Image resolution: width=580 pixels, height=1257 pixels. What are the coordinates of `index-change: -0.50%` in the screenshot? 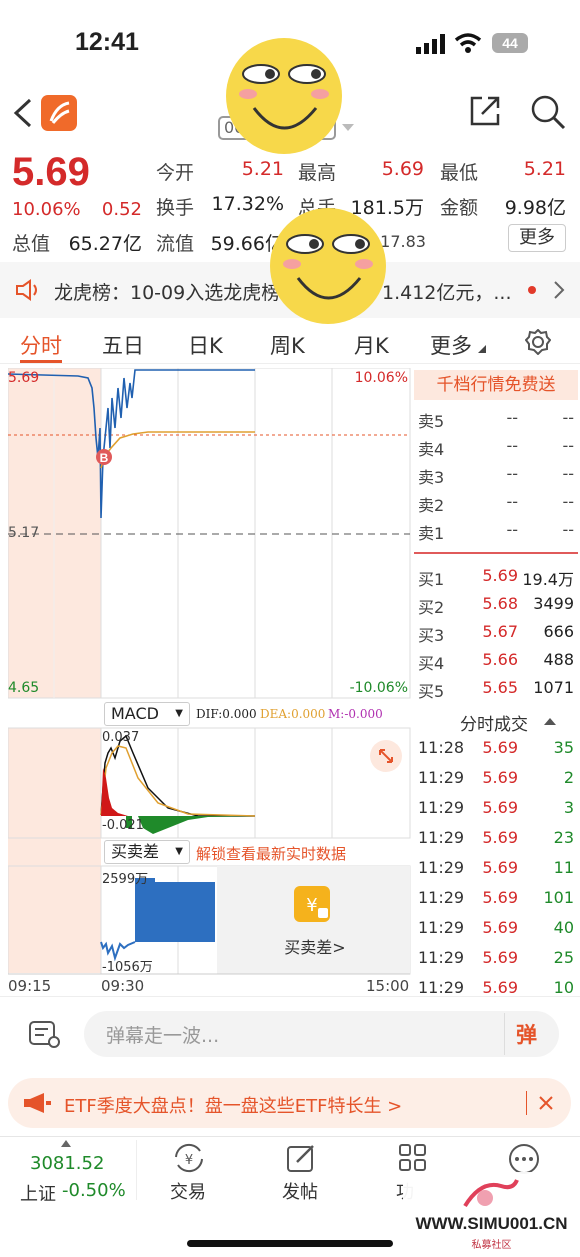 It's located at (94, 1190).